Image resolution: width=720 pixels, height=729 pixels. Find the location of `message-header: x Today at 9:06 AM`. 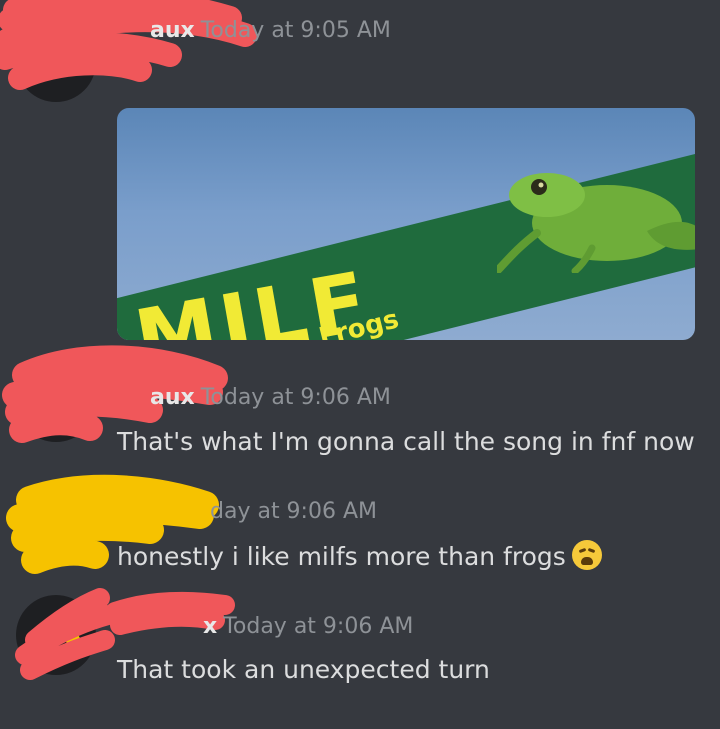

message-header: x Today at 9:06 AM is located at coordinates (308, 626).